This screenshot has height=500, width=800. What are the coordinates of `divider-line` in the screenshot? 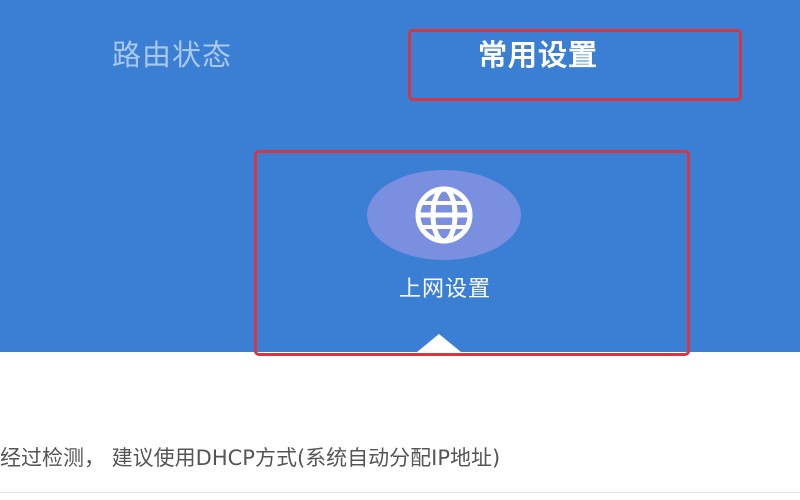 It's located at (400, 492).